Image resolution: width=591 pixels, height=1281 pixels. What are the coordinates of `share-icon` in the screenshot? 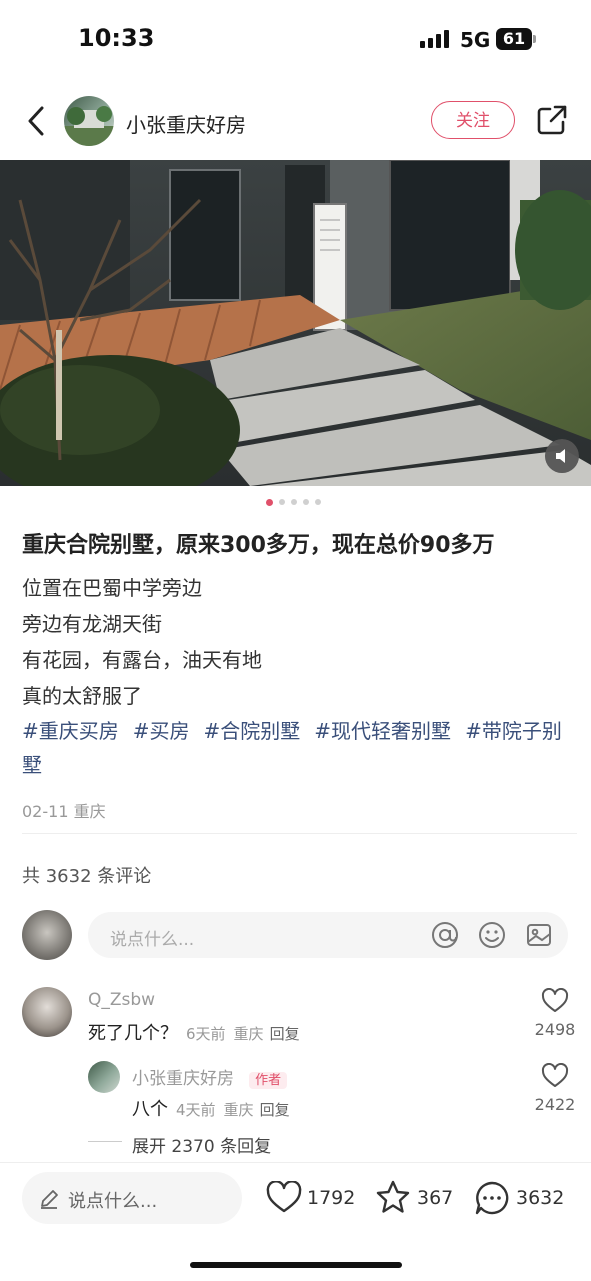 It's located at (552, 120).